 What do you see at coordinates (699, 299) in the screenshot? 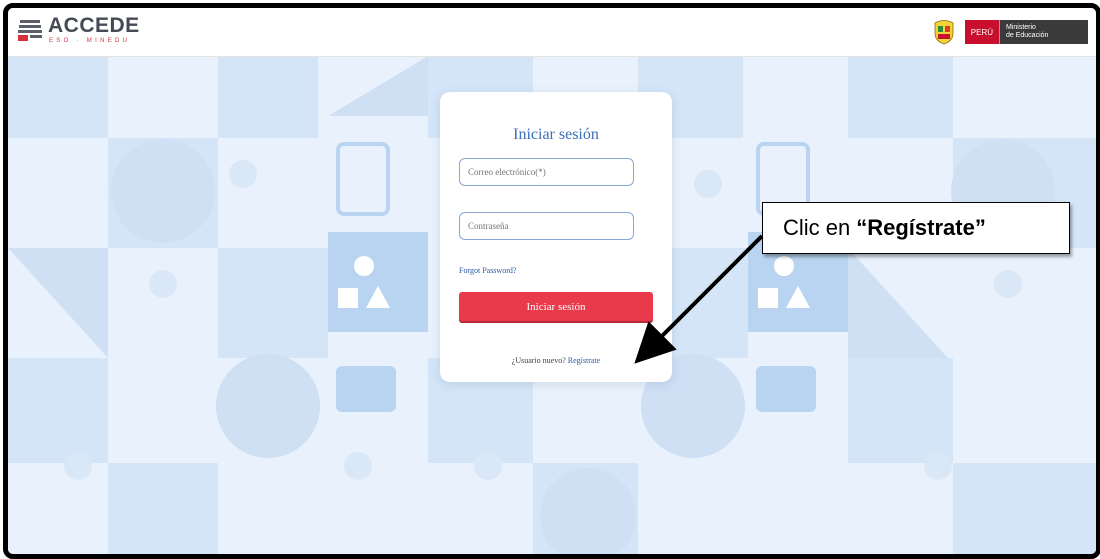
I see `arrow-icon` at bounding box center [699, 299].